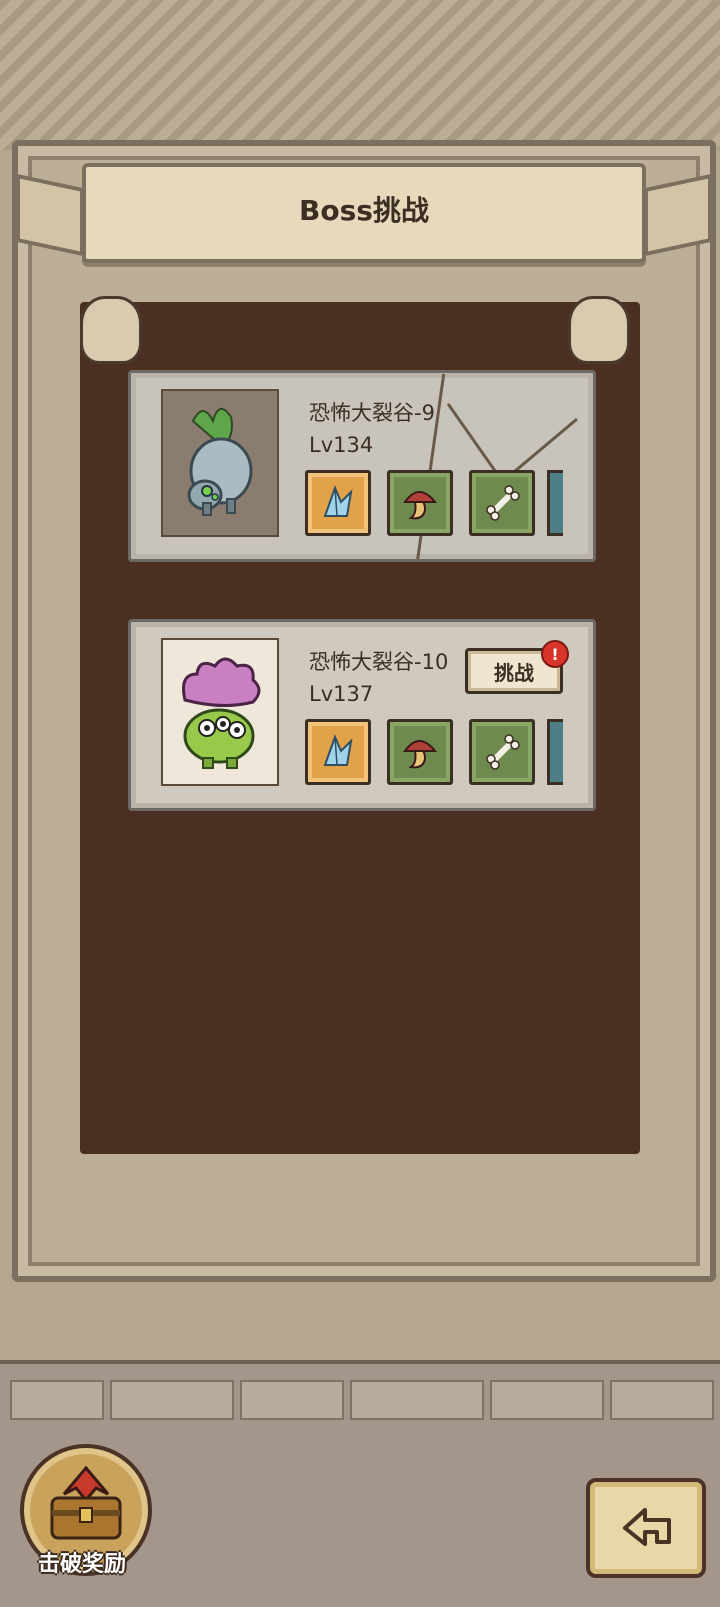  I want to click on alert-badge: !, so click(555, 654).